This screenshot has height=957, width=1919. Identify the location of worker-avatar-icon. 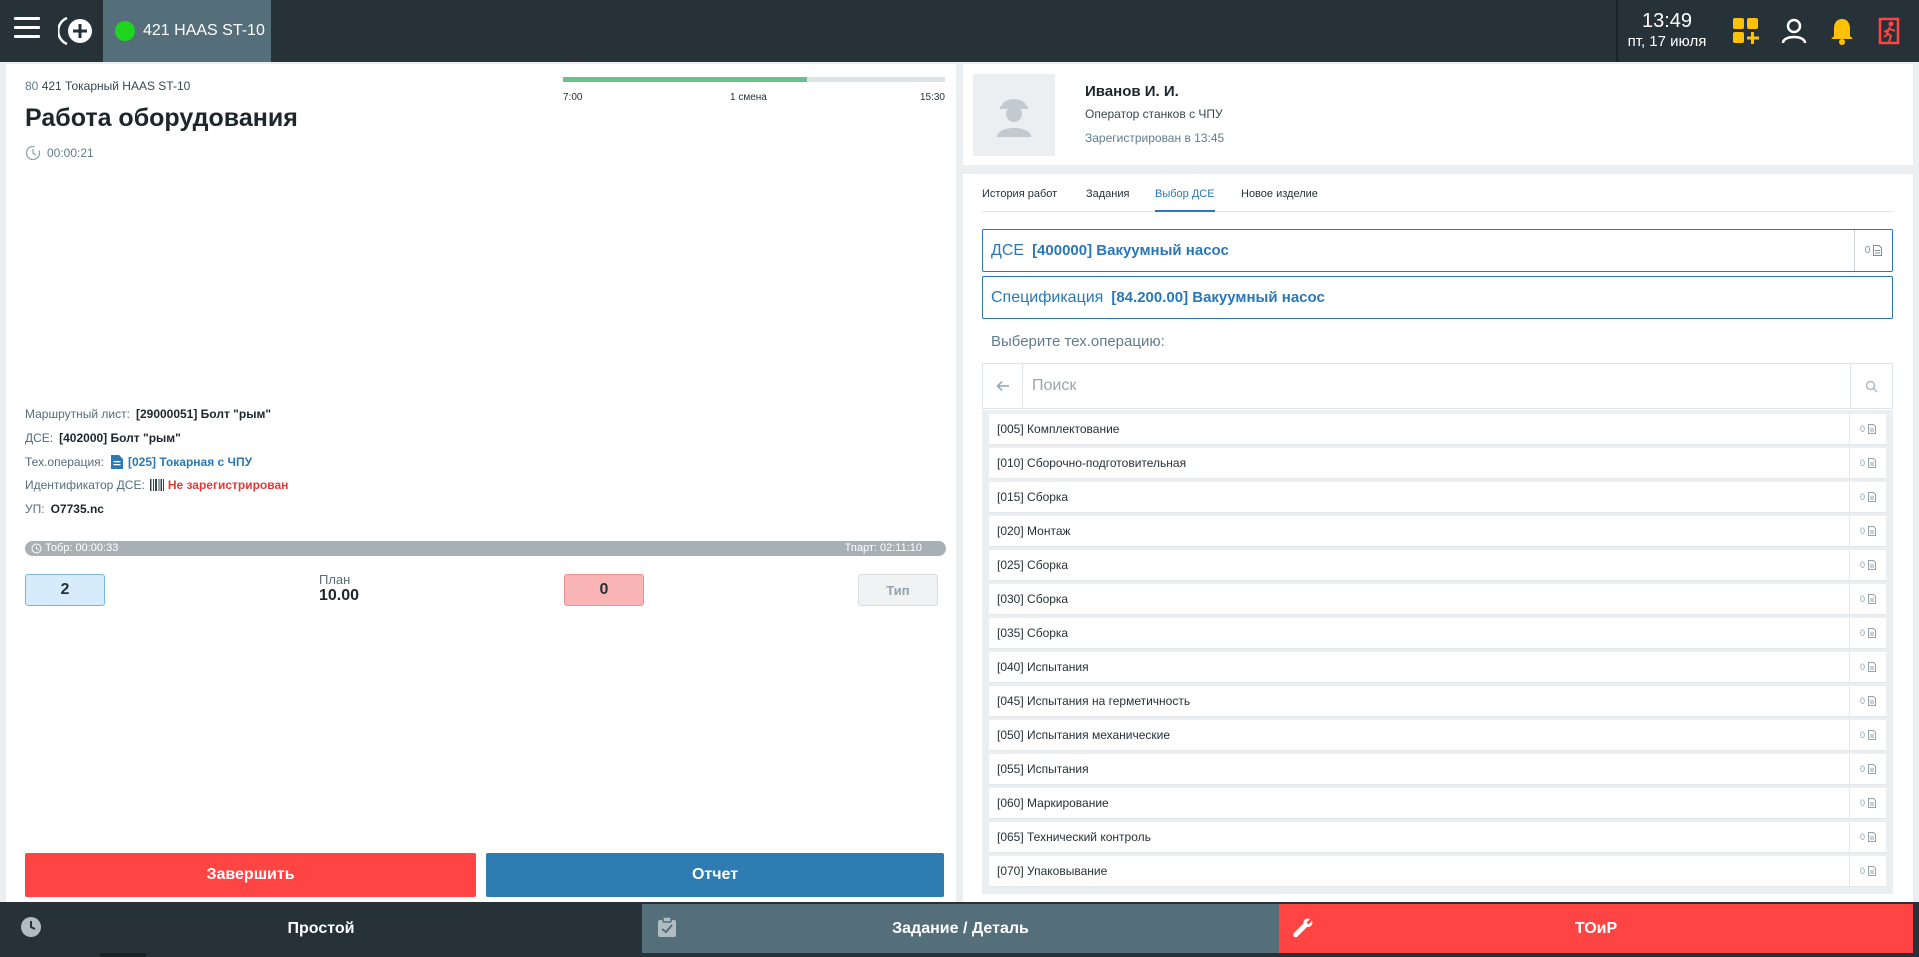
(1014, 118).